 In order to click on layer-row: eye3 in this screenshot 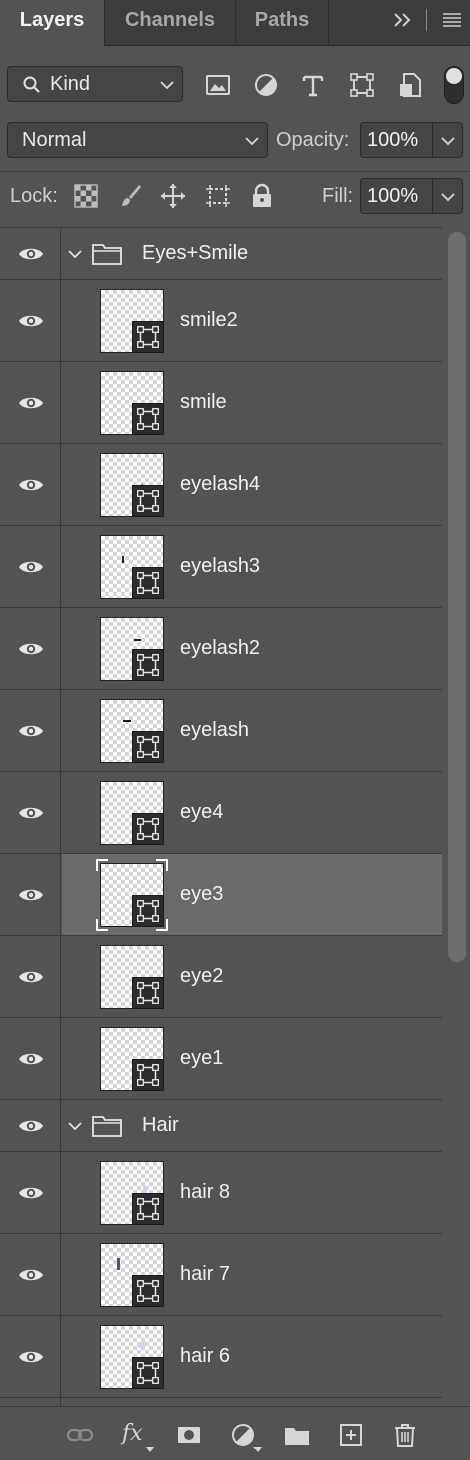, I will do `click(221, 895)`.